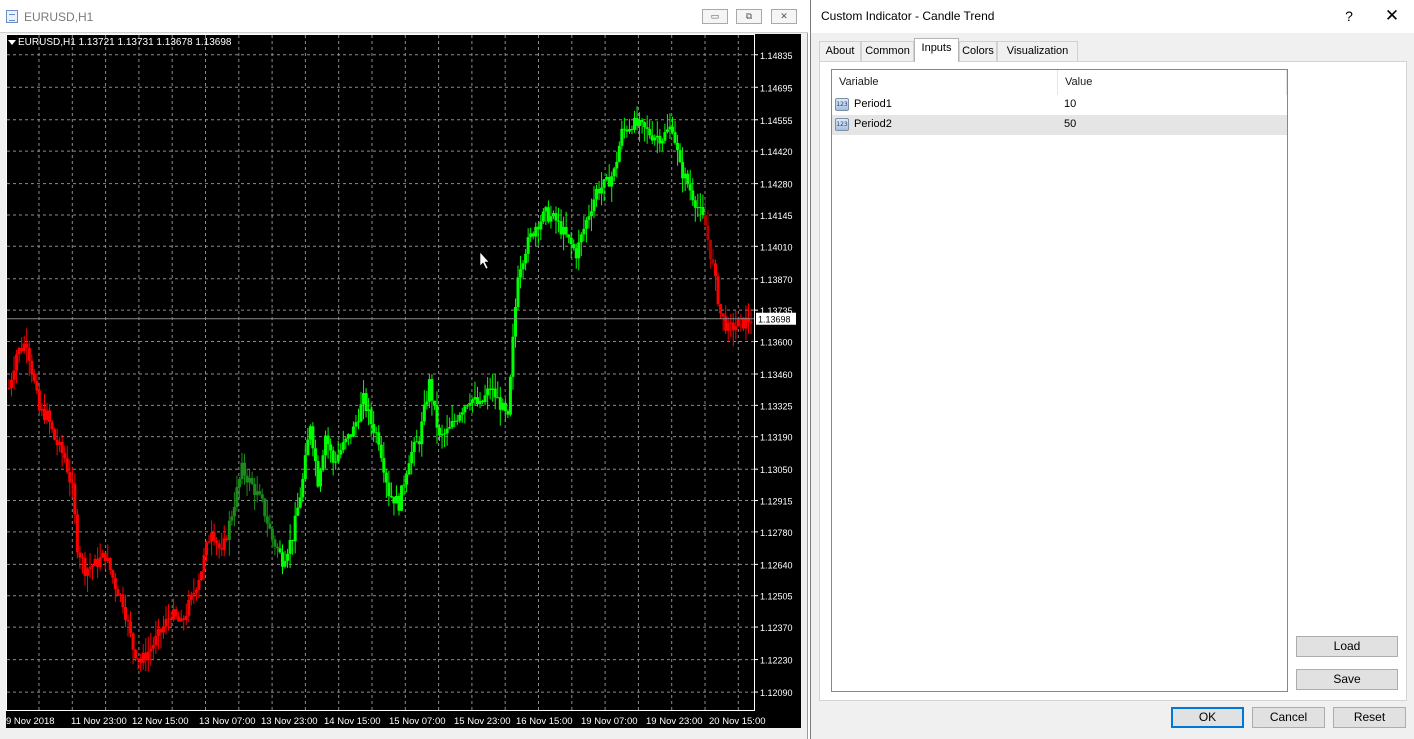 Image resolution: width=1414 pixels, height=739 pixels. I want to click on param-value-field: 10, so click(1070, 104).